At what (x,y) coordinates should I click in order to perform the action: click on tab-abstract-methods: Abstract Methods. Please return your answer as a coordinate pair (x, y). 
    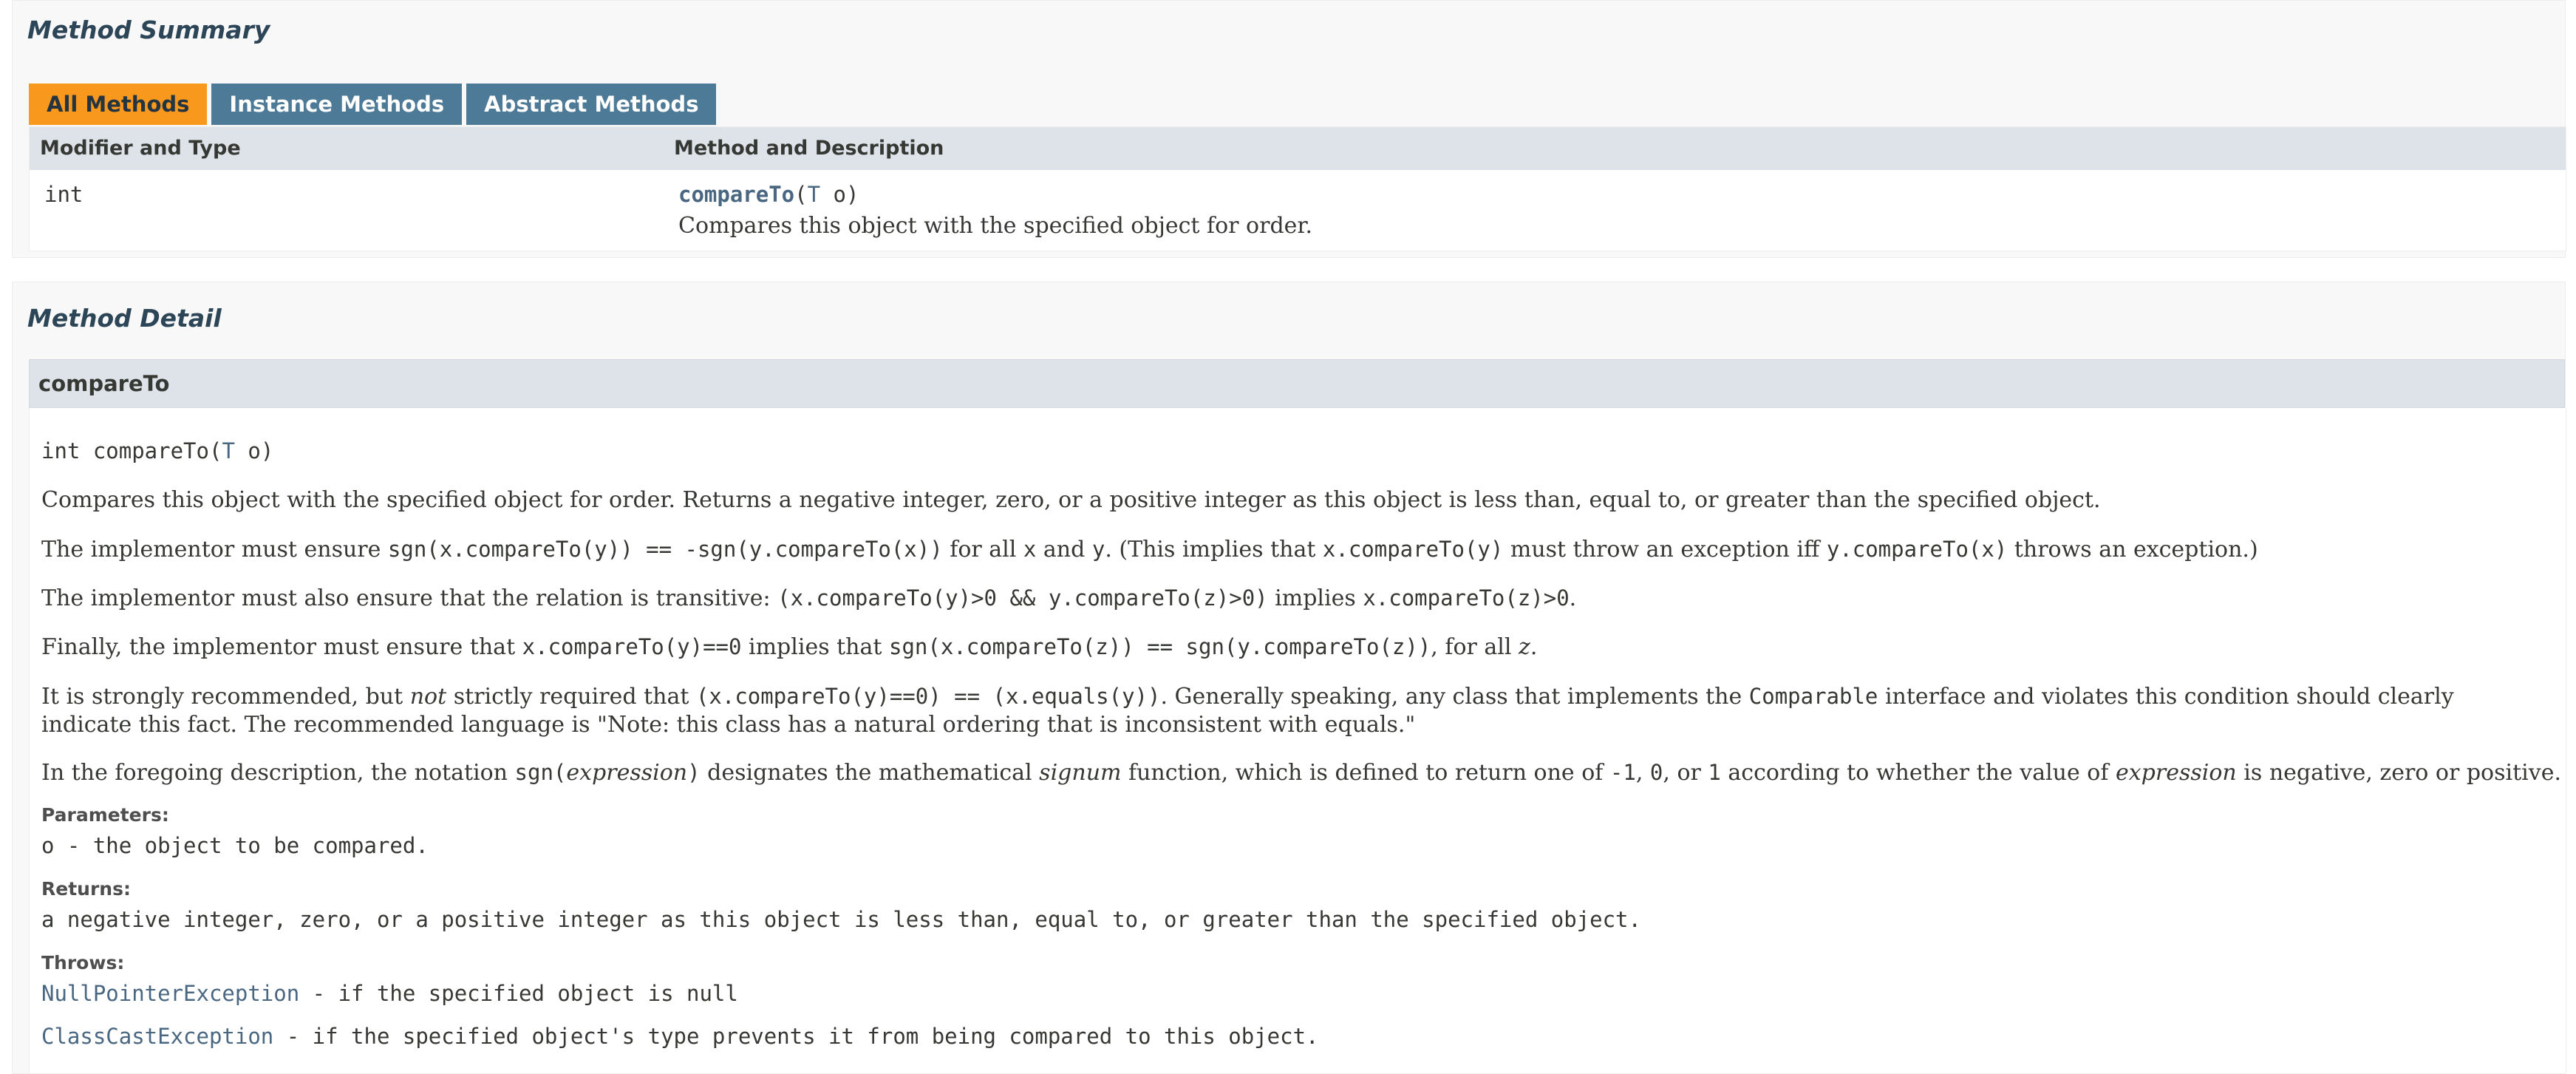
    Looking at the image, I should click on (591, 105).